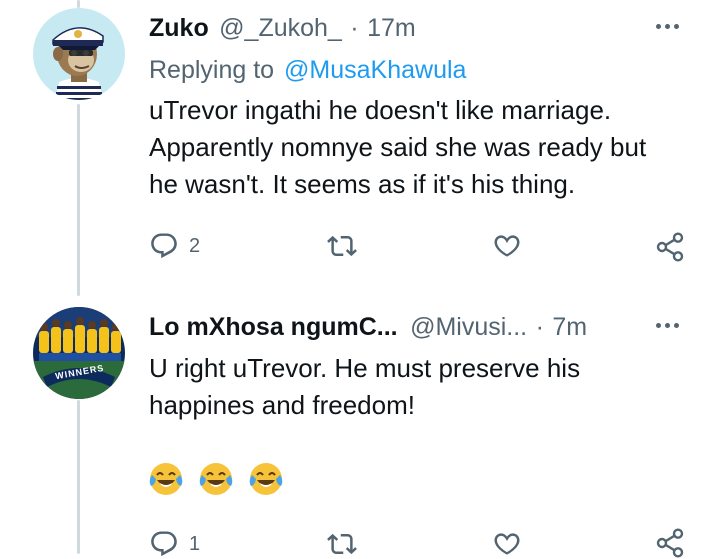  What do you see at coordinates (78, 4) in the screenshot?
I see `thread-line-top` at bounding box center [78, 4].